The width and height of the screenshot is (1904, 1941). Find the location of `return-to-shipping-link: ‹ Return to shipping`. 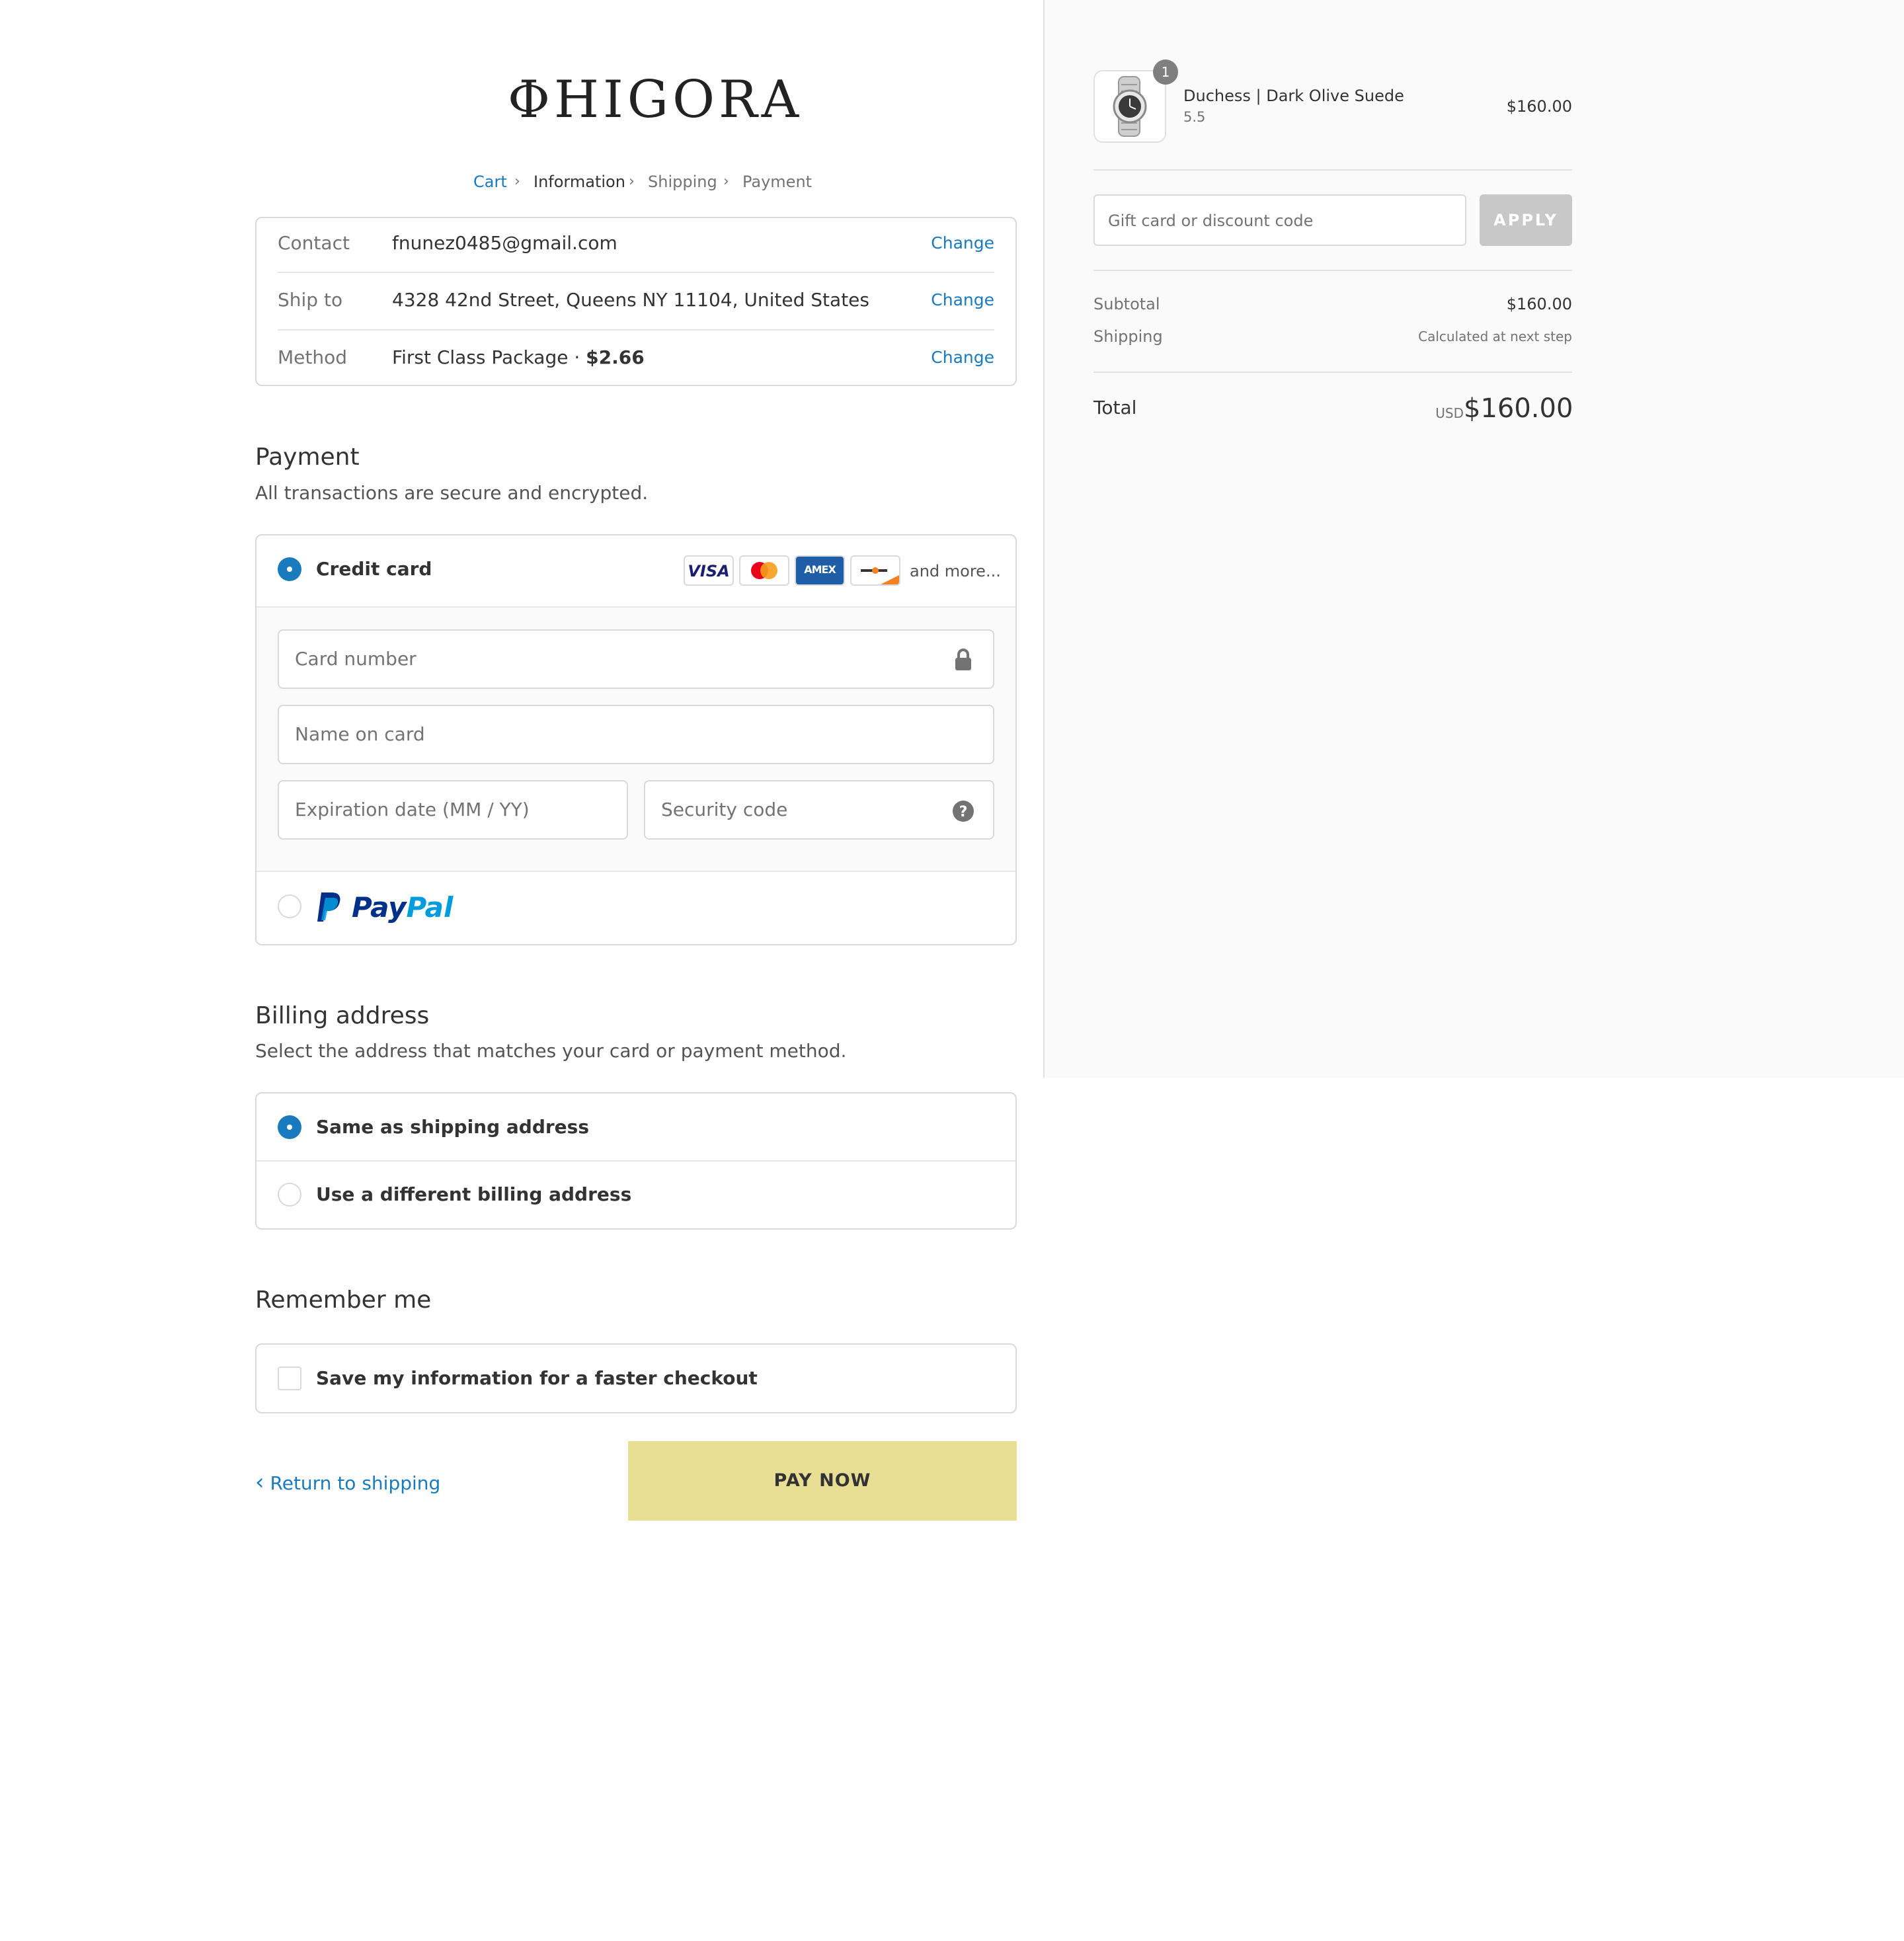

return-to-shipping-link: ‹ Return to shipping is located at coordinates (347, 1483).